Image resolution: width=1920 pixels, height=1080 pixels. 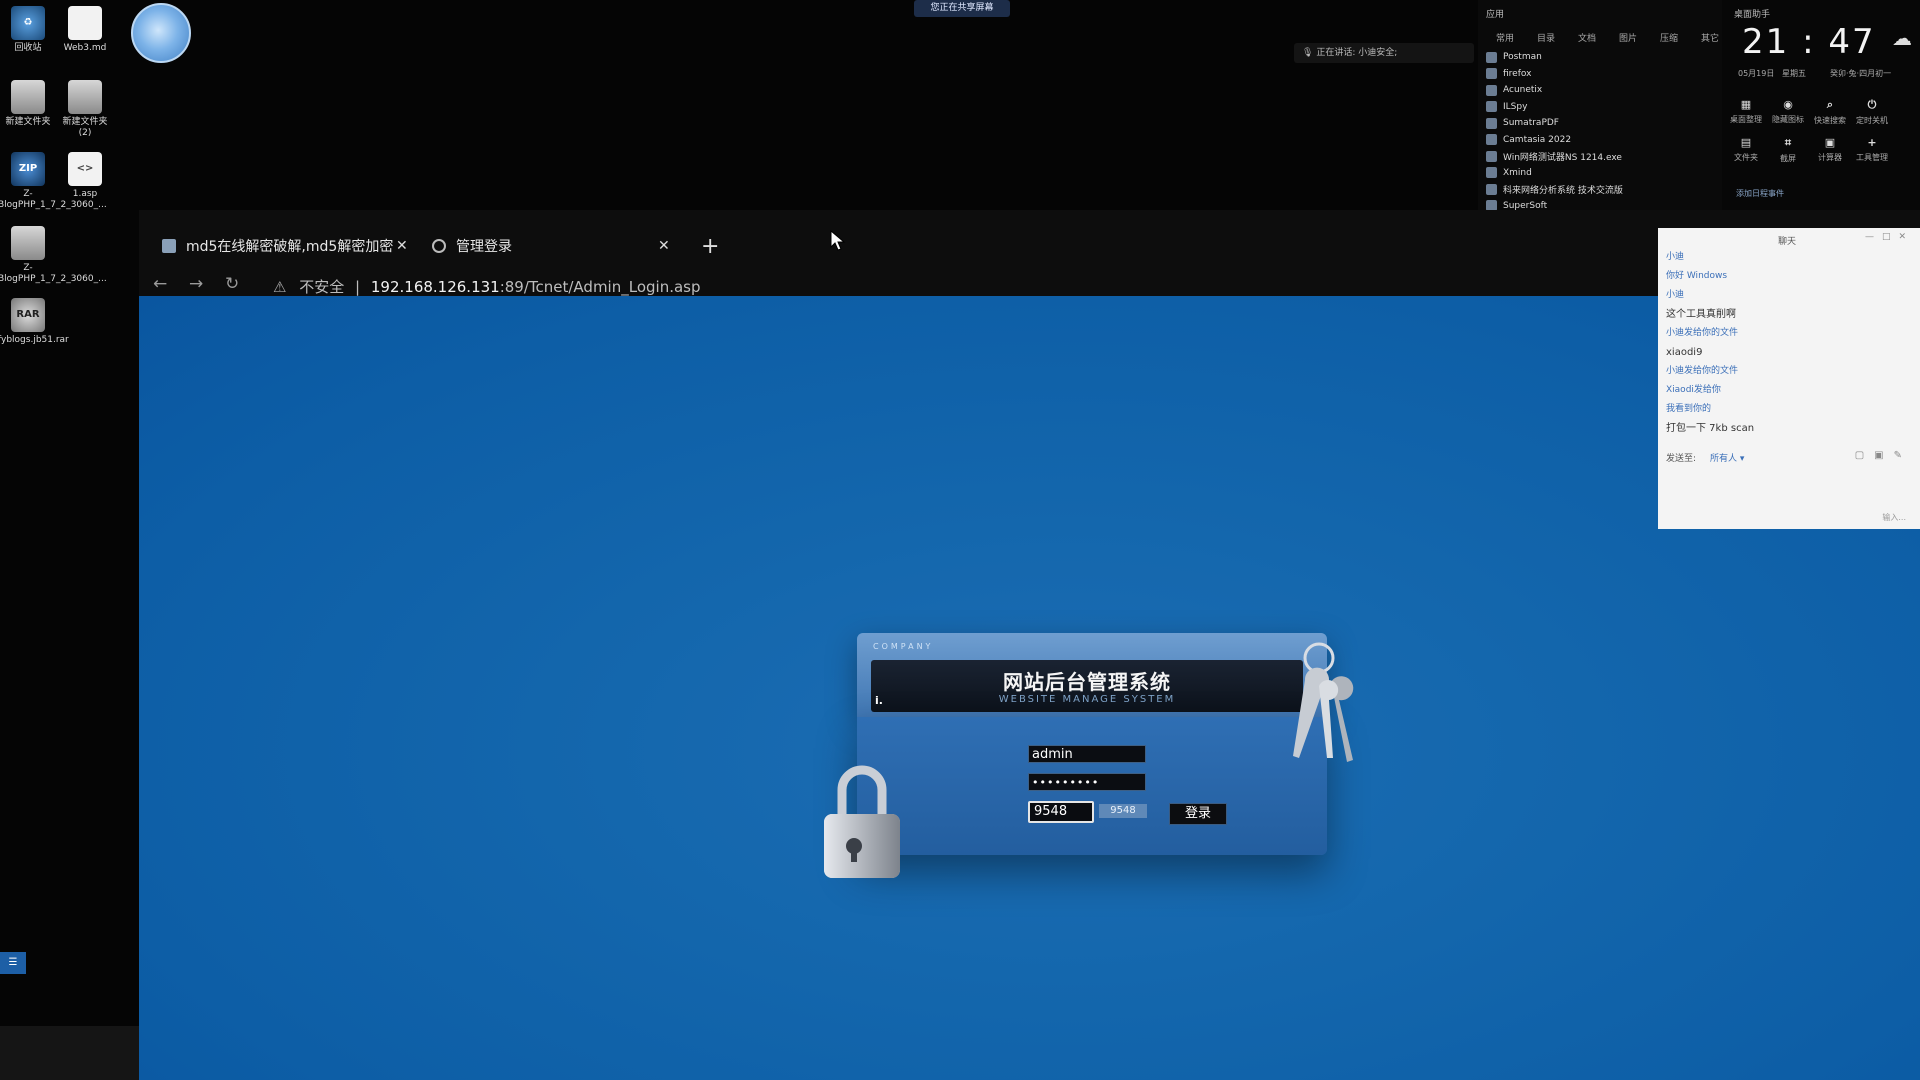 What do you see at coordinates (1198, 814) in the screenshot?
I see `login-button: 登录` at bounding box center [1198, 814].